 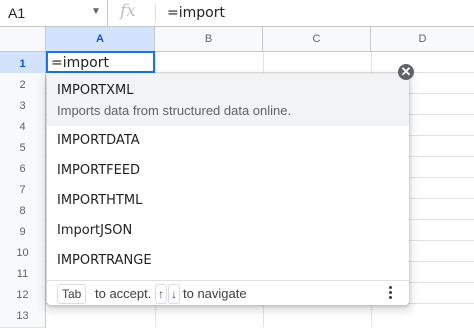 I want to click on suggestion-item-importhtml: IMPORTHTML, so click(x=228, y=201).